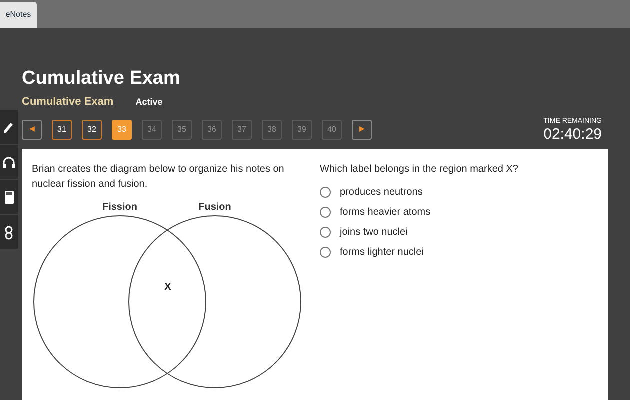 The image size is (630, 400). What do you see at coordinates (102, 79) in the screenshot?
I see `exam-title: Cumulative Exam` at bounding box center [102, 79].